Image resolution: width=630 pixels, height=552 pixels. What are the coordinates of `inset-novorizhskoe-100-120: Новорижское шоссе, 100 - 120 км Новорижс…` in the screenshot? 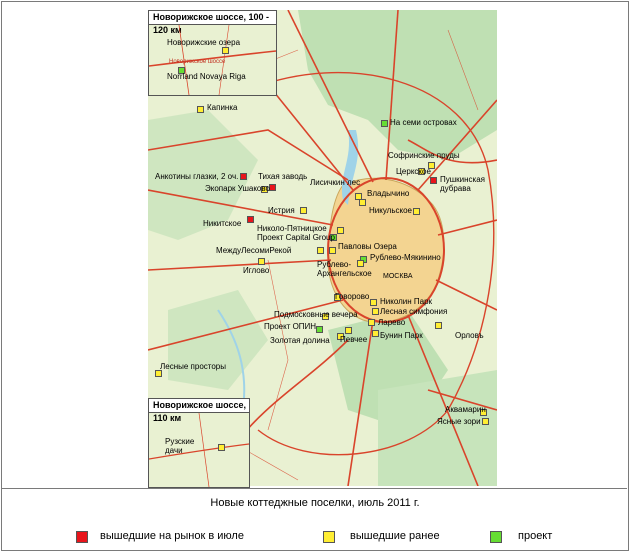 It's located at (212, 53).